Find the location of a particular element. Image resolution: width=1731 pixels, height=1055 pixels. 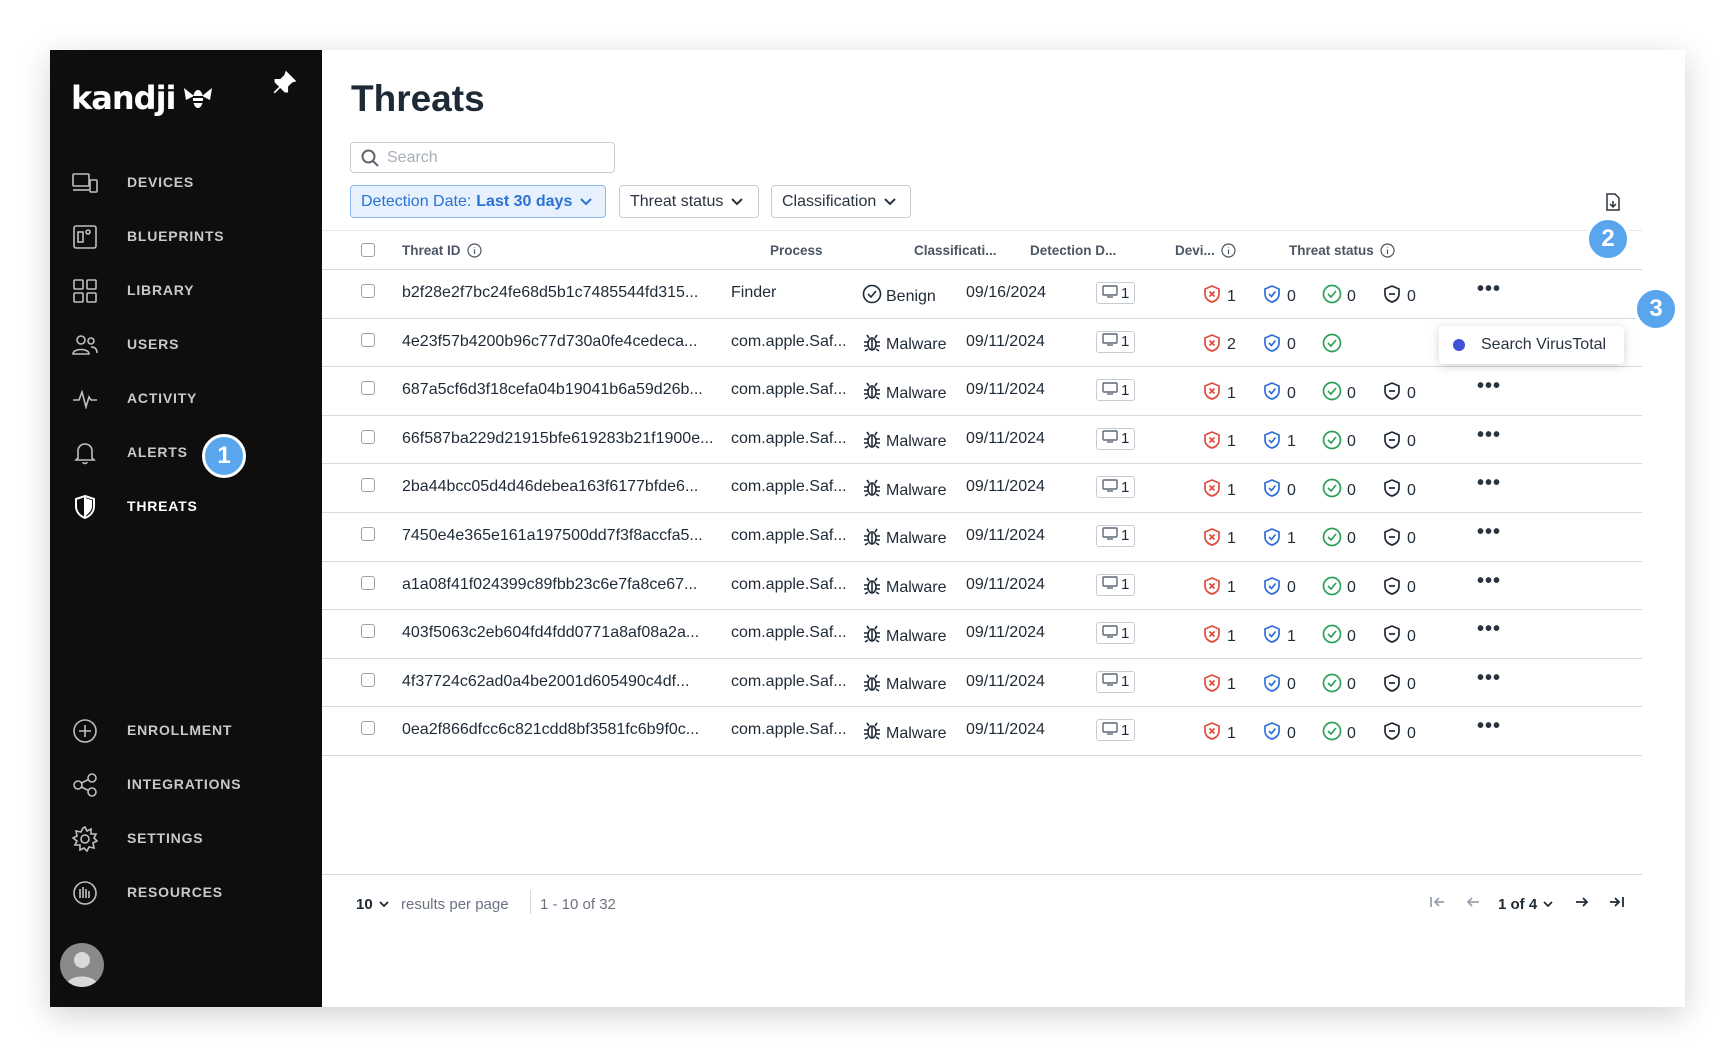

sidebar-item-integrations: INTEGRATIONS is located at coordinates (186, 784).